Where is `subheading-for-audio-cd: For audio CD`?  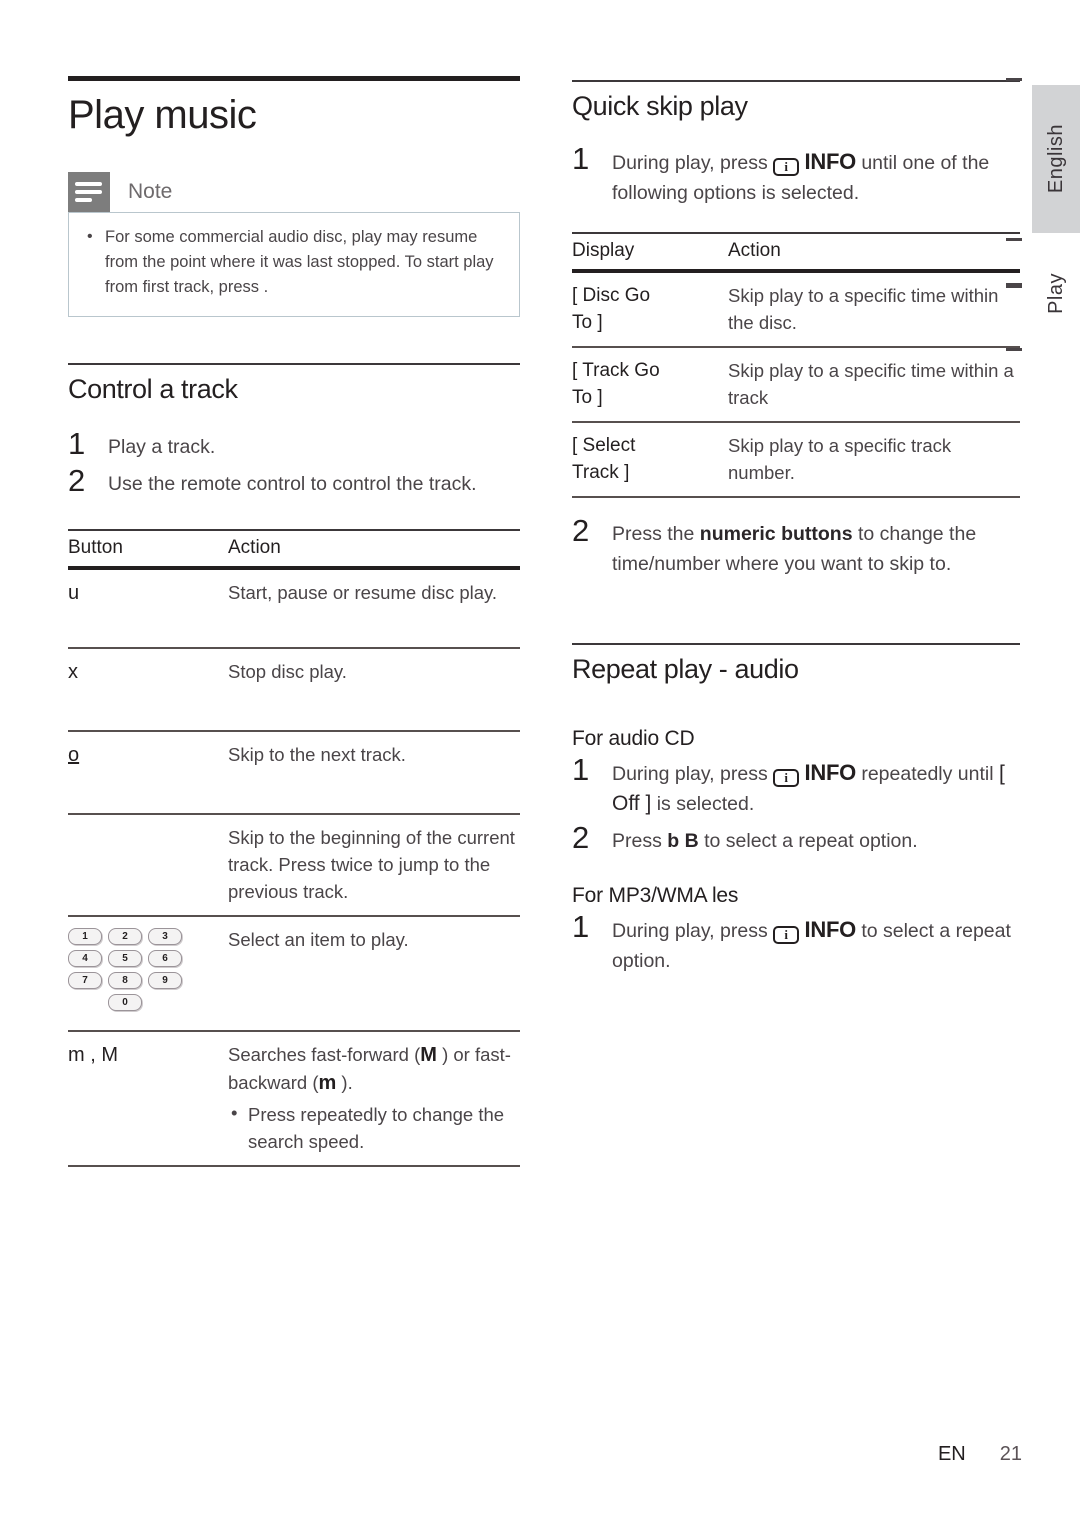 subheading-for-audio-cd: For audio CD is located at coordinates (633, 738).